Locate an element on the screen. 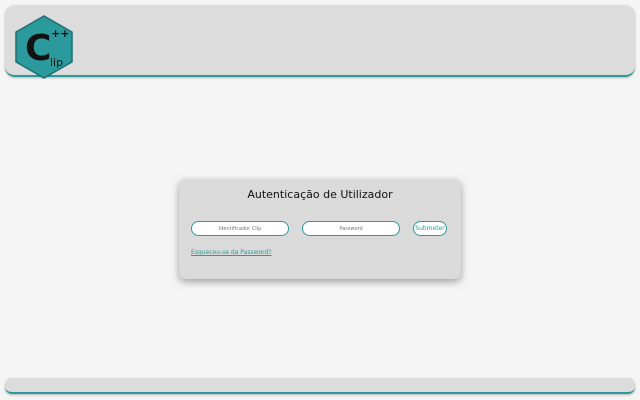 The image size is (640, 400). logo-letter: C is located at coordinates (38, 48).